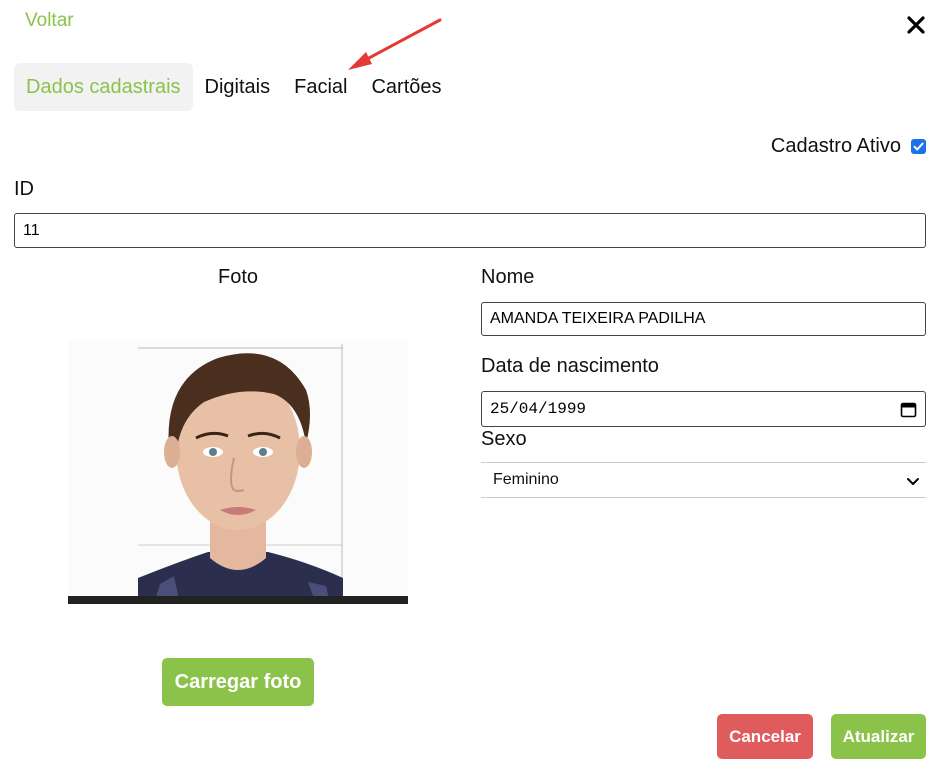  I want to click on sex-value: Feminino, so click(526, 479).